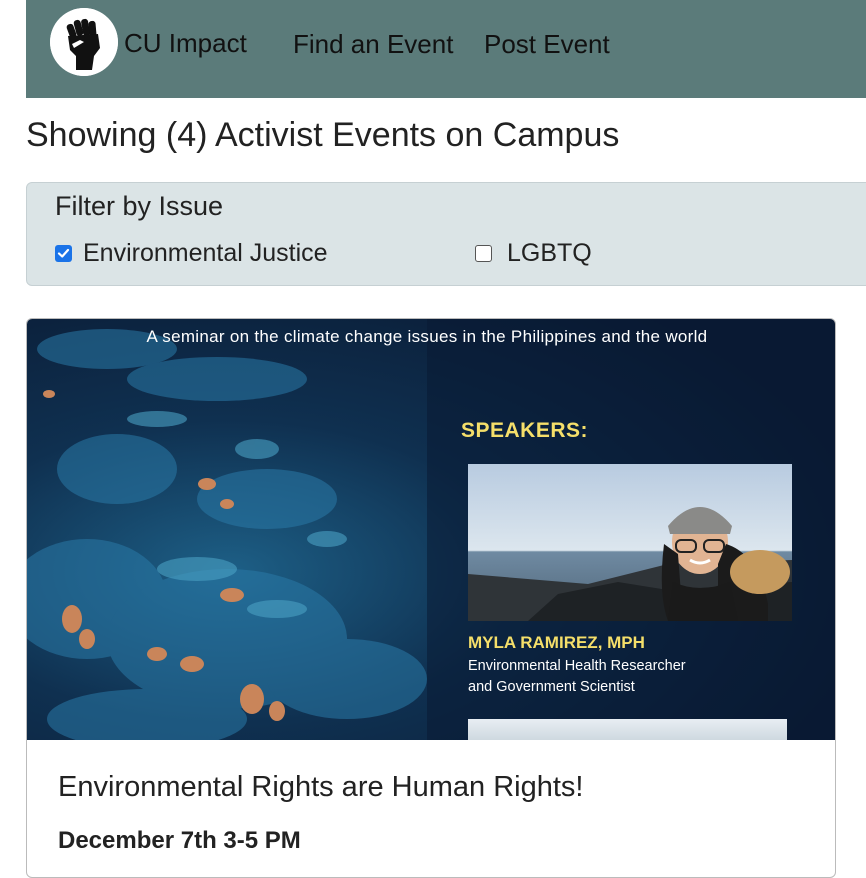 The height and width of the screenshot is (878, 866). What do you see at coordinates (627, 729) in the screenshot?
I see `second-speaker-photo` at bounding box center [627, 729].